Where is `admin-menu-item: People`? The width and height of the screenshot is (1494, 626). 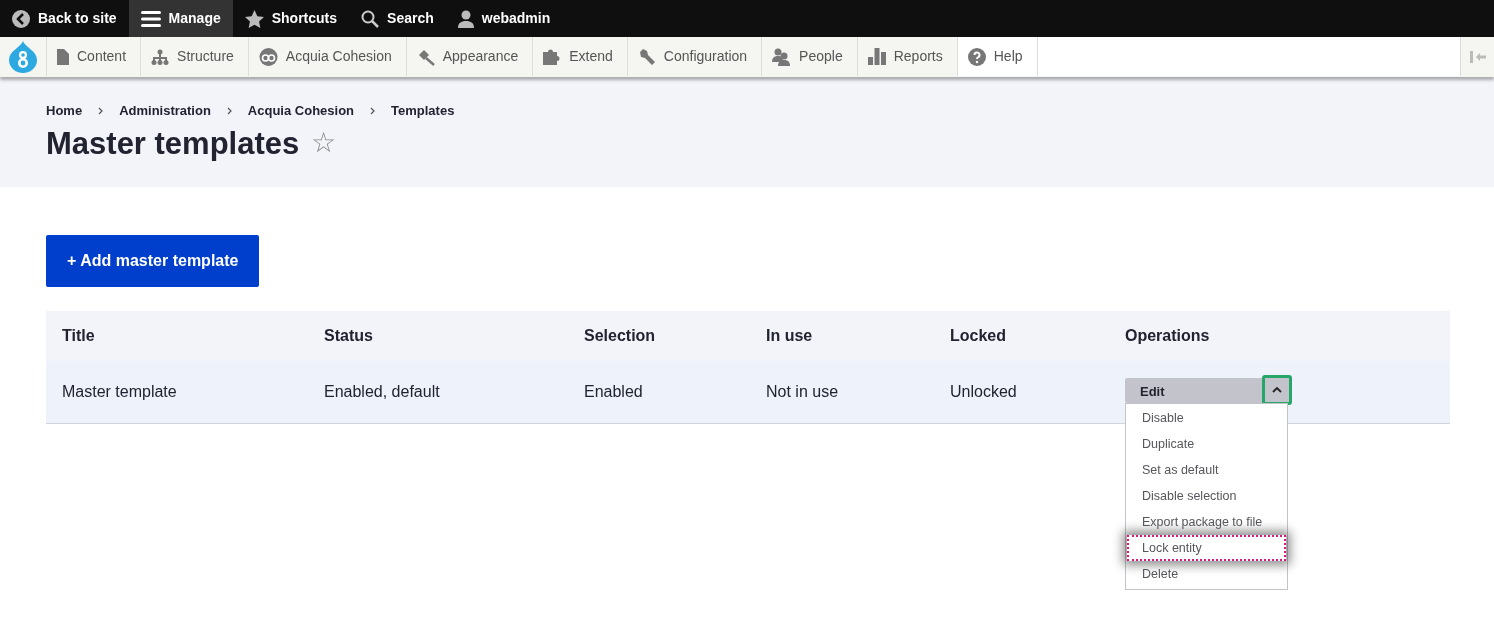
admin-menu-item: People is located at coordinates (809, 56).